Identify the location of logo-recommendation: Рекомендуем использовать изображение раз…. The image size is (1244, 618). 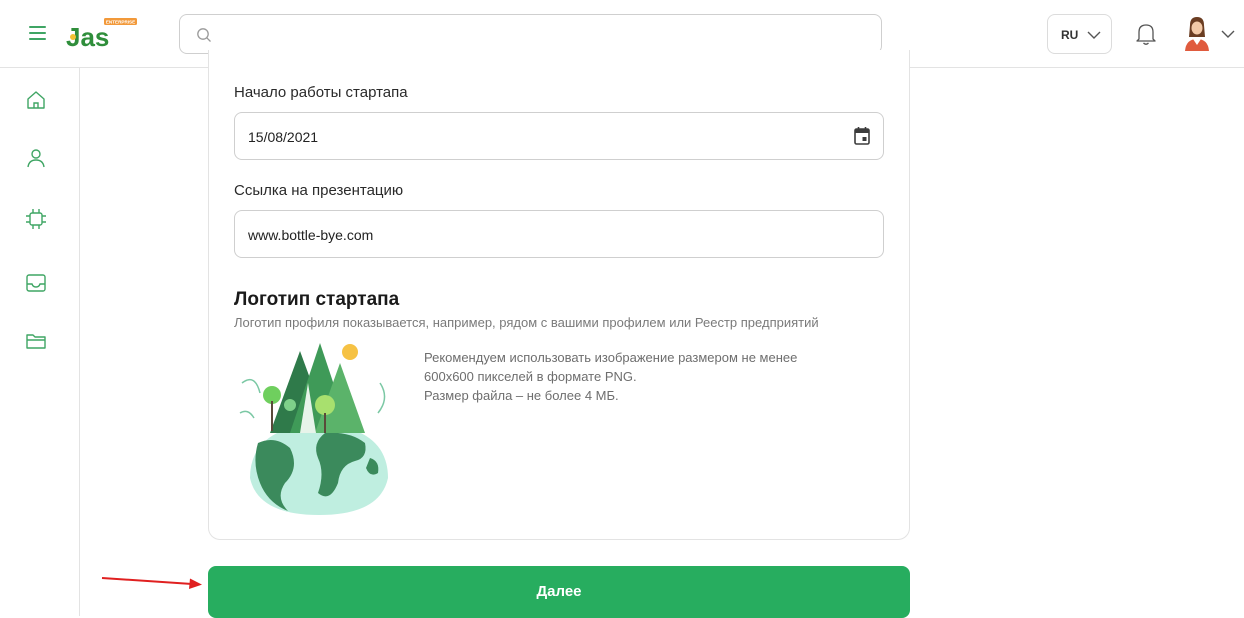
(644, 376).